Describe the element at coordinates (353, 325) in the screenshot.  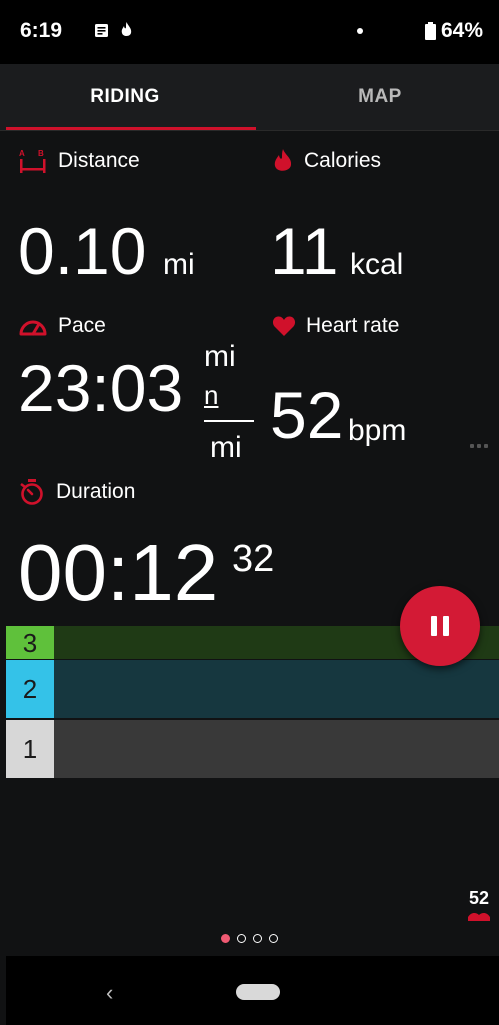
I see `heart-rate-label-text: Heart rate` at that location.